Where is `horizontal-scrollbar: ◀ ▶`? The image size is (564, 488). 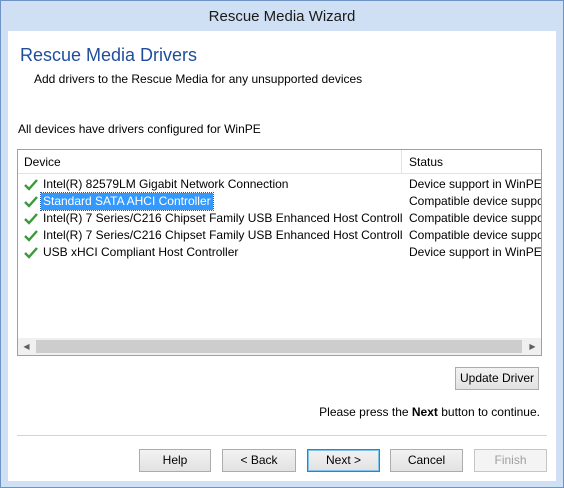
horizontal-scrollbar: ◀ ▶ is located at coordinates (279, 346).